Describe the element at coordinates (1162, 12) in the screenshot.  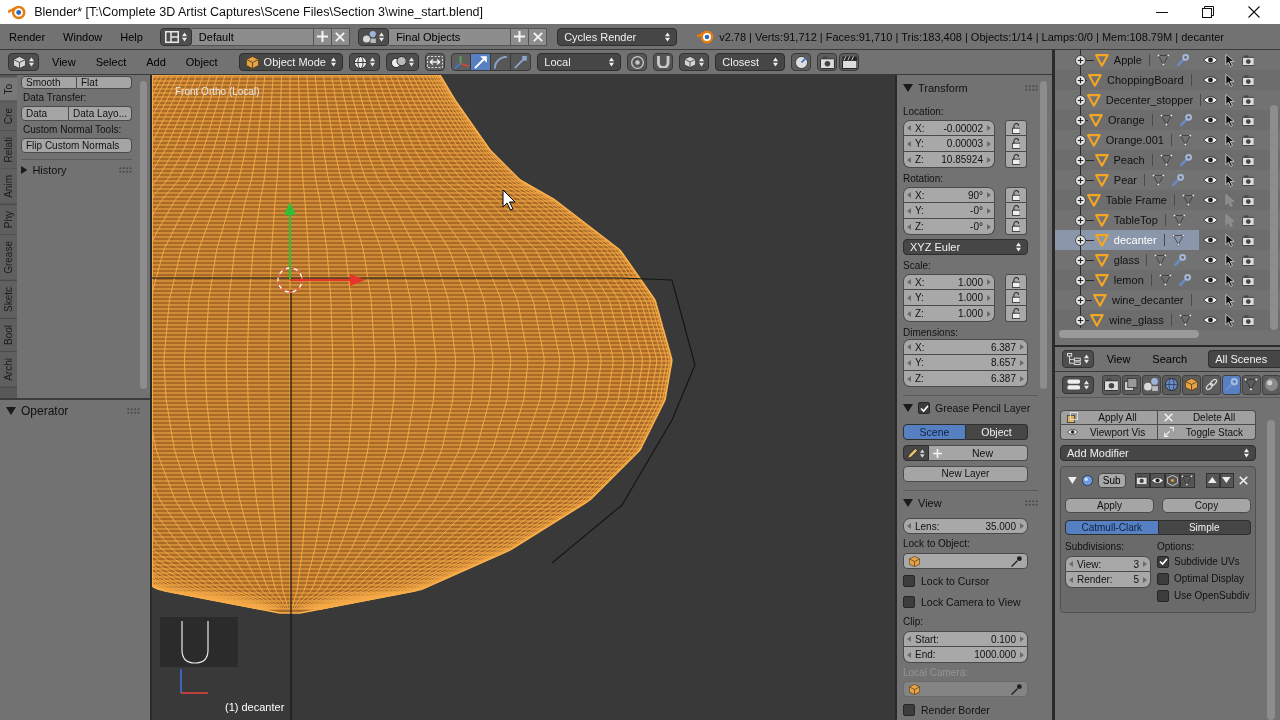
I see `minimize-icon` at that location.